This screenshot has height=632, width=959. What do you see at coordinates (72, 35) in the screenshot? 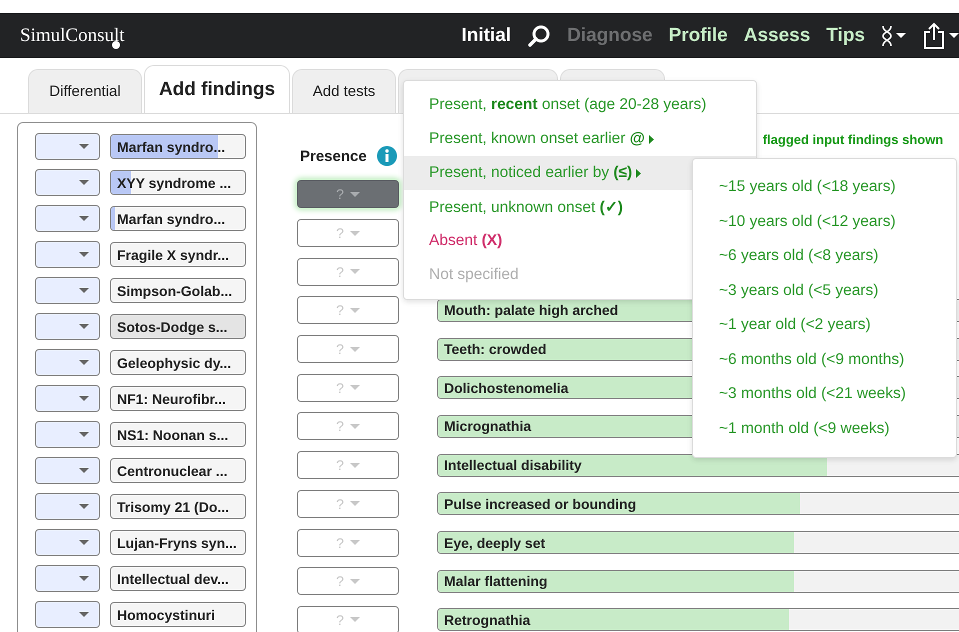
I see `logo: SimulConsult` at bounding box center [72, 35].